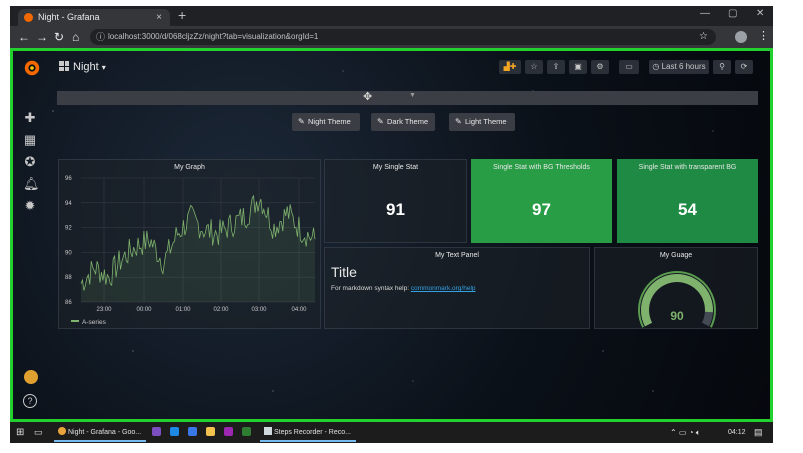 The image size is (803, 453). Describe the element at coordinates (174, 431) in the screenshot. I see `vscode-icon` at that location.